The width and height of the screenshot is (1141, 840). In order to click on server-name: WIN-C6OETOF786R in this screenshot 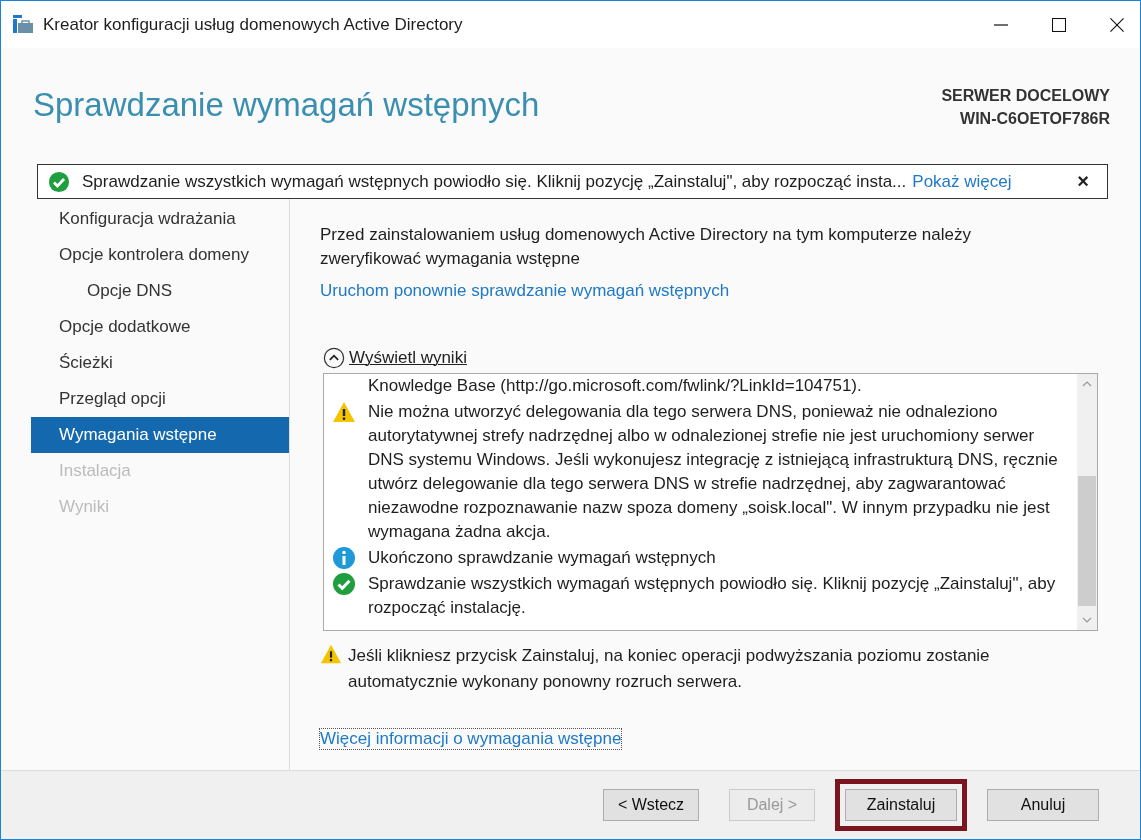, I will do `click(1035, 119)`.